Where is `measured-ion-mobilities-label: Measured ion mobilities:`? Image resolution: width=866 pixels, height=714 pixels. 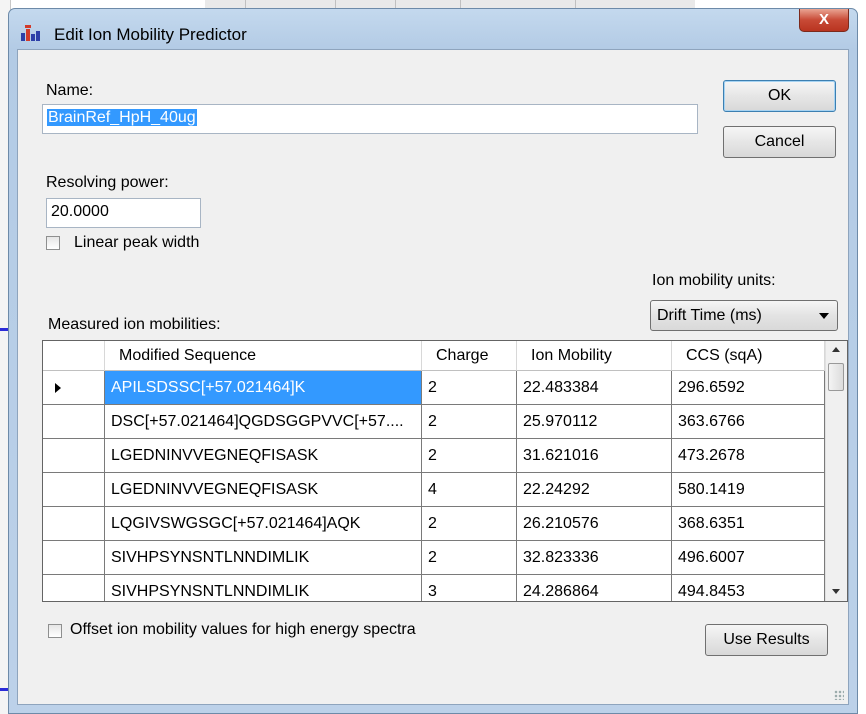 measured-ion-mobilities-label: Measured ion mobilities: is located at coordinates (134, 324).